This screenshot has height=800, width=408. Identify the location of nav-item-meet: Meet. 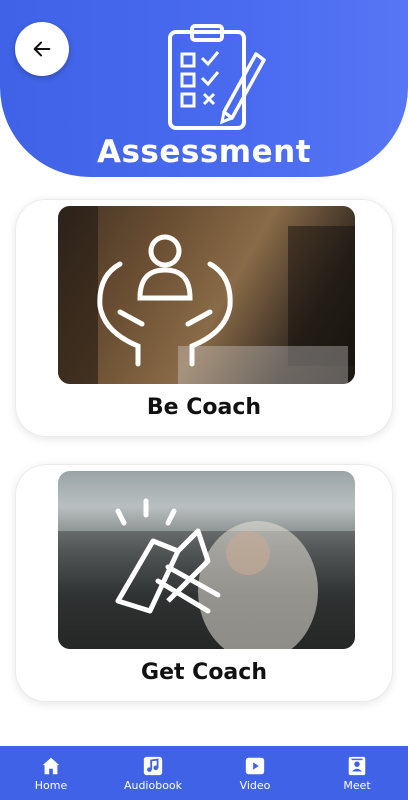
(357, 773).